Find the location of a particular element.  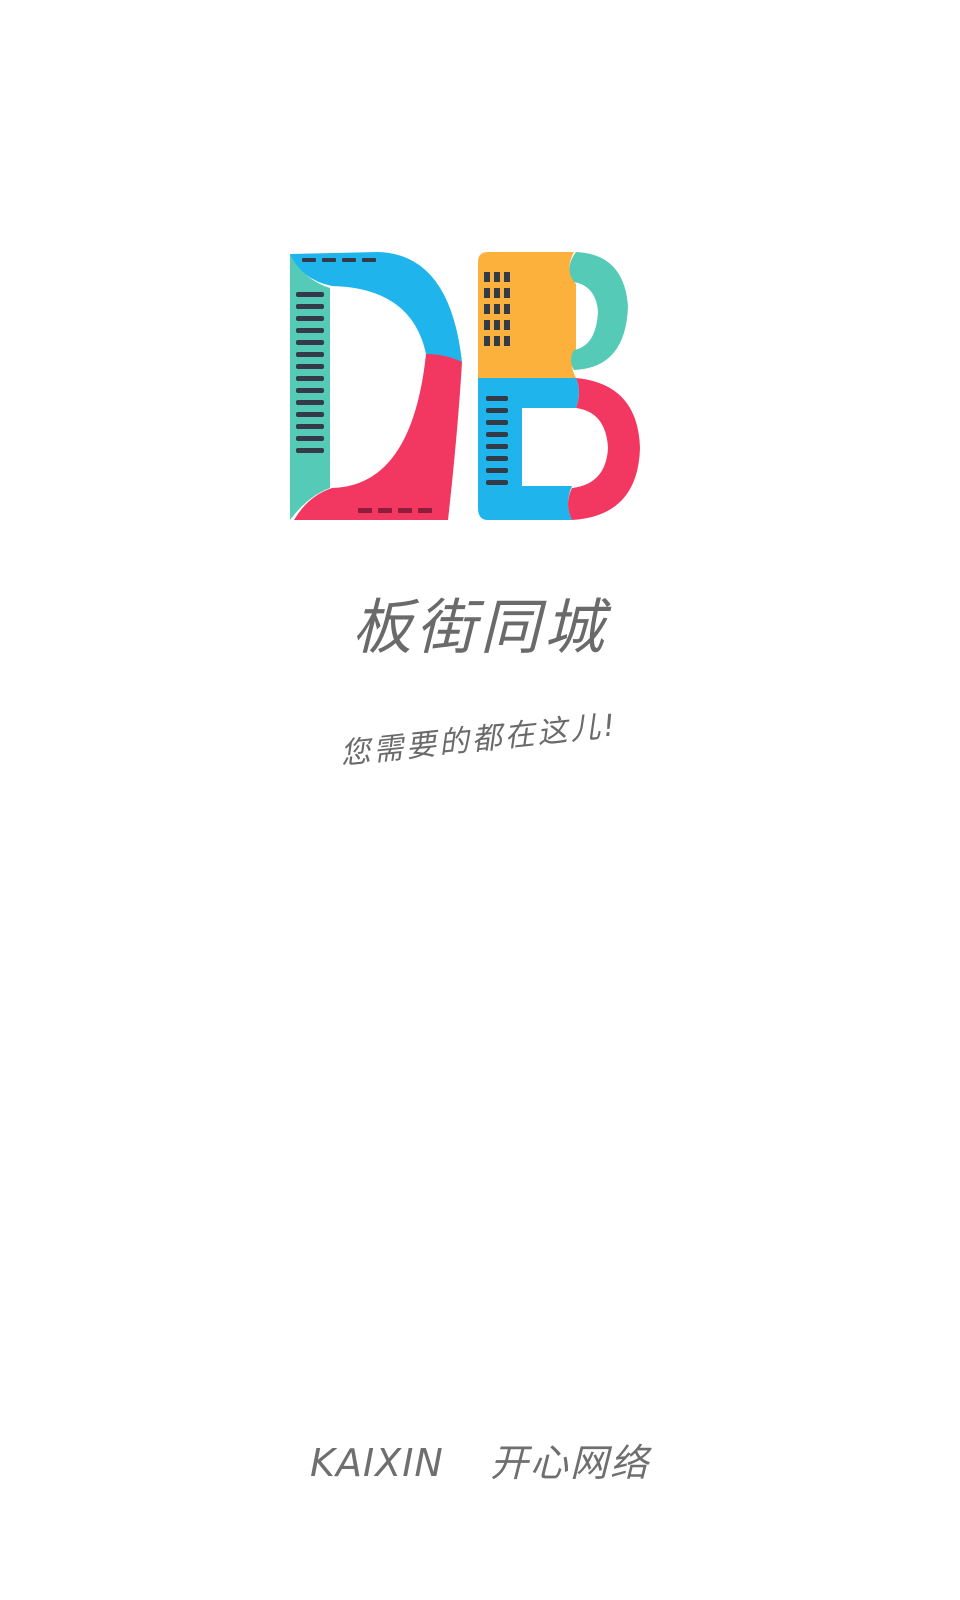

company-name-en: KAIXIN is located at coordinates (377, 1463).